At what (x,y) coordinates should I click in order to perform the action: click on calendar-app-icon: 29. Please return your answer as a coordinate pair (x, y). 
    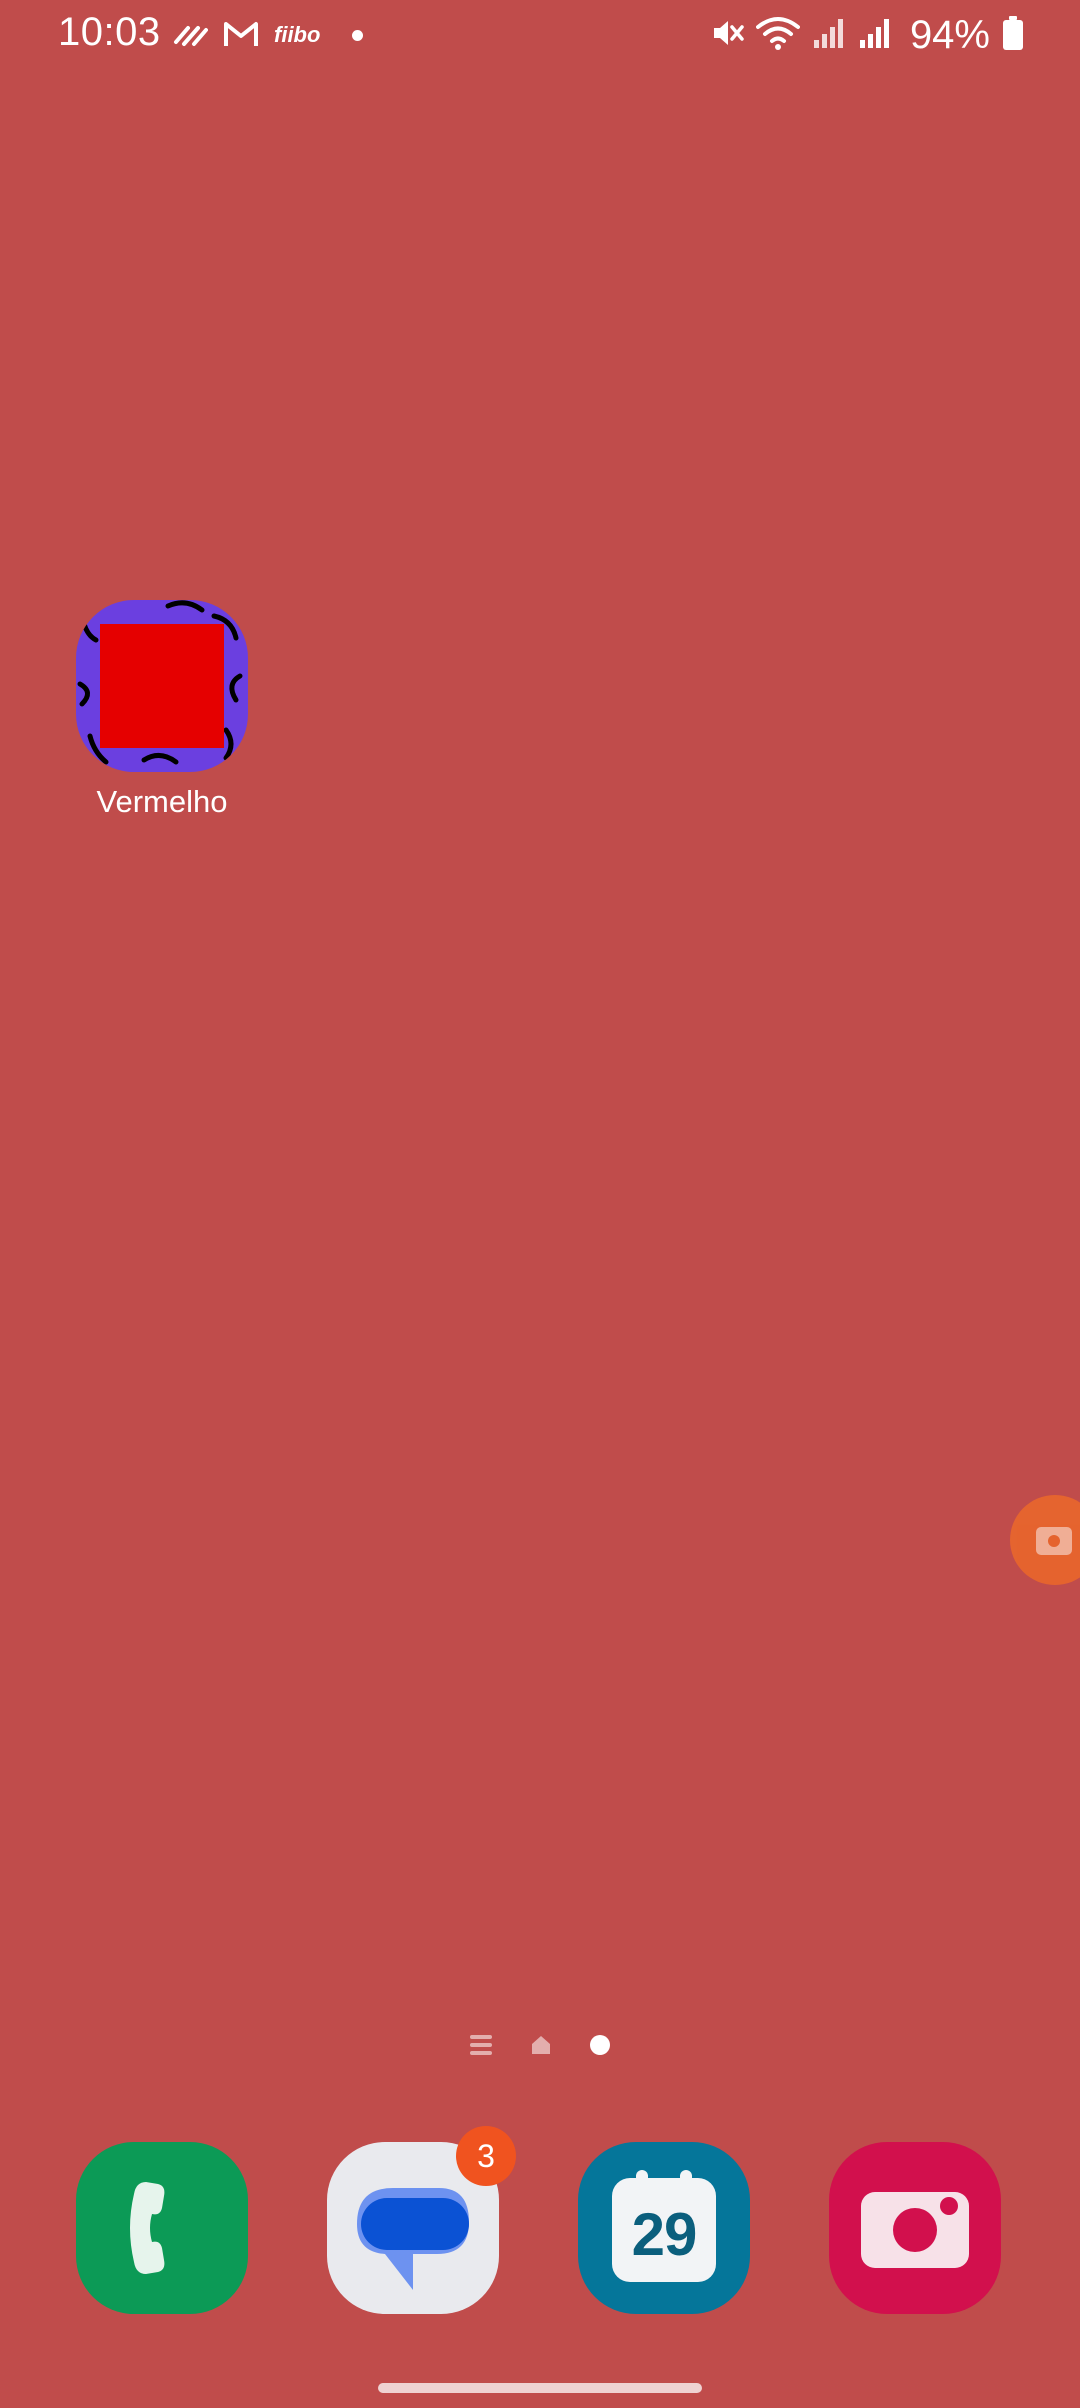
    Looking at the image, I should click on (664, 2228).